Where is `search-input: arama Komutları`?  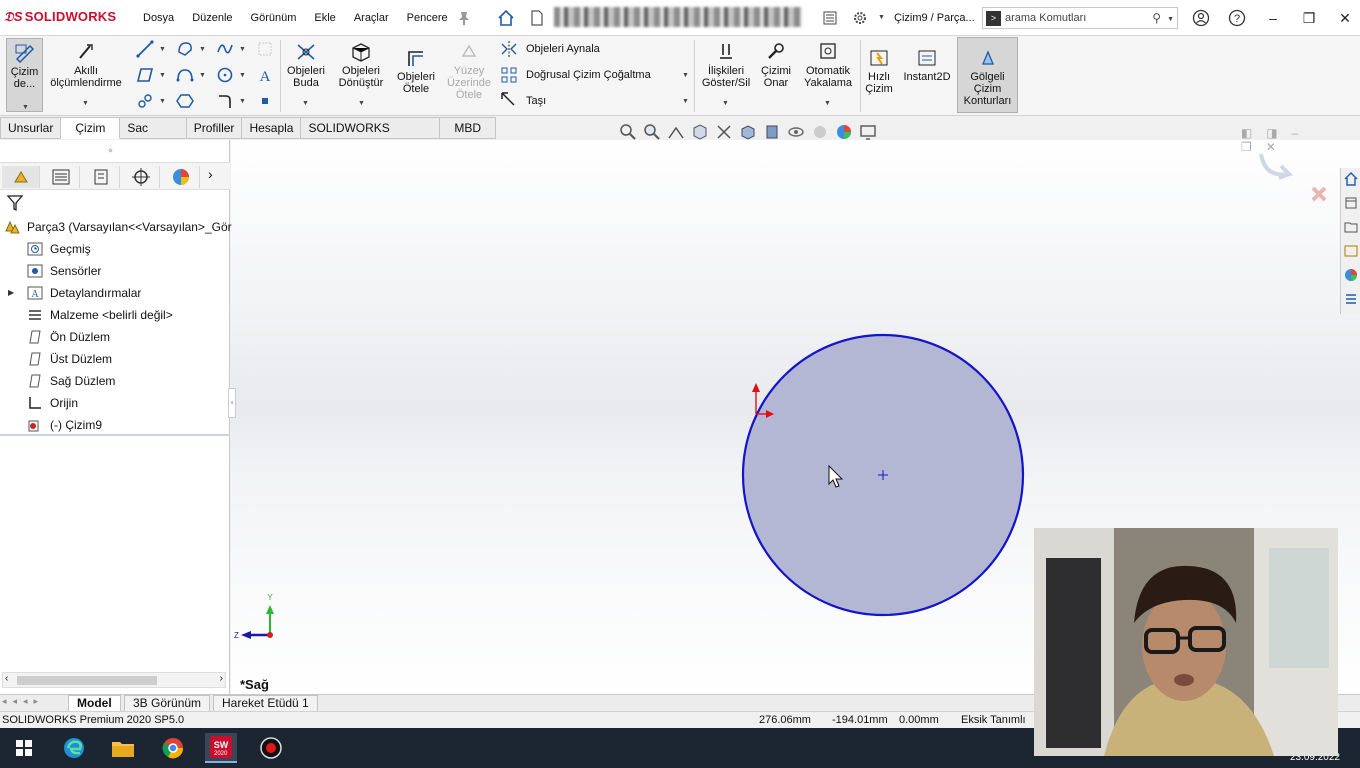
search-input: arama Komutları is located at coordinates (1045, 18).